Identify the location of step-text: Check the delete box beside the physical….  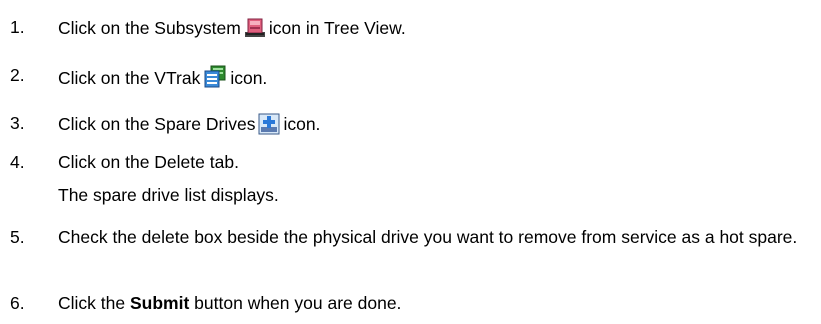
(428, 237).